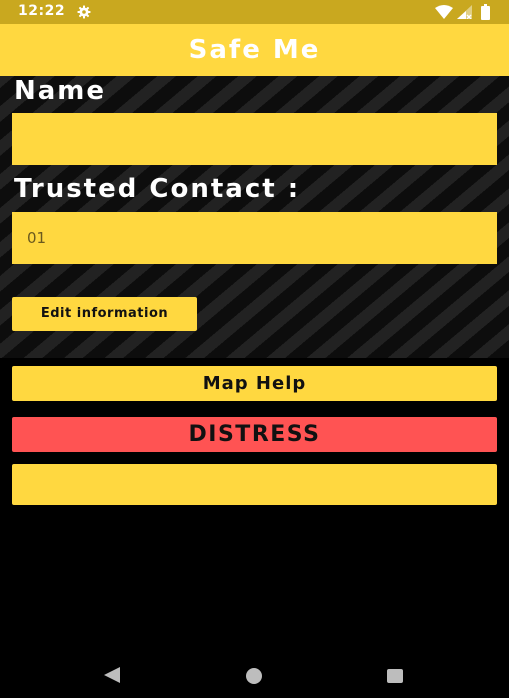  What do you see at coordinates (254, 383) in the screenshot?
I see `map-help-button: Map Help` at bounding box center [254, 383].